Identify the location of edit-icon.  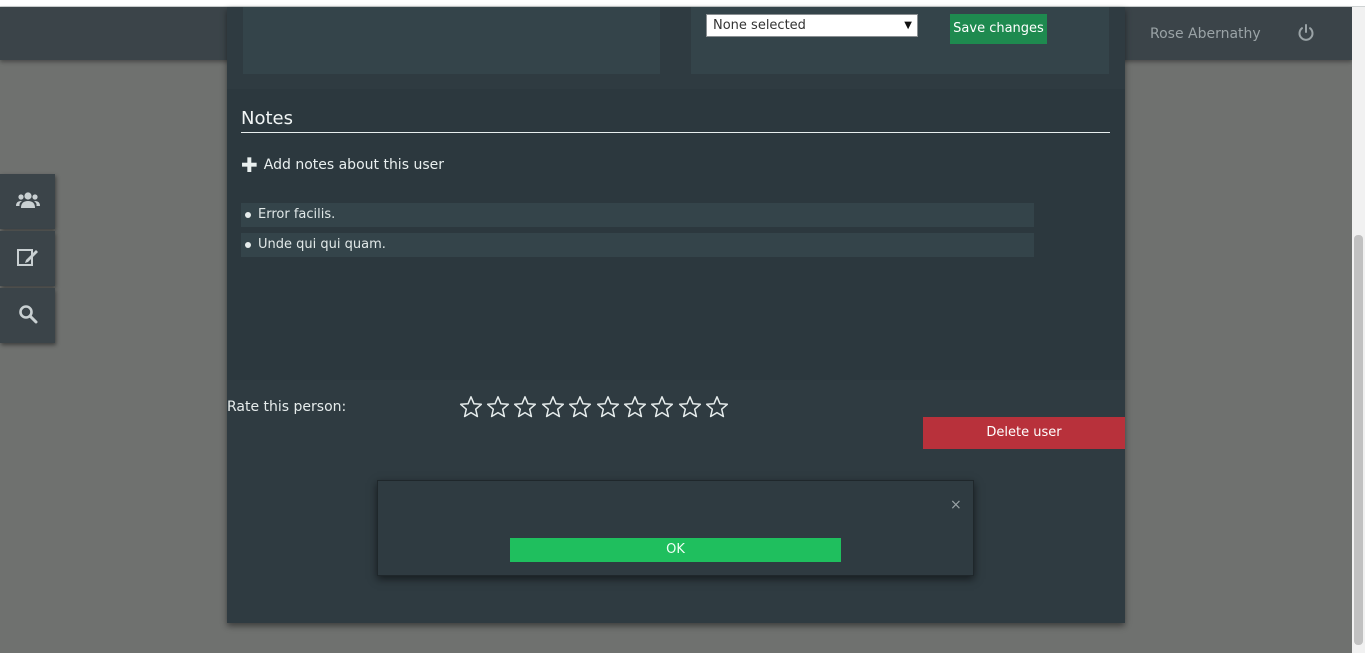
(27, 259).